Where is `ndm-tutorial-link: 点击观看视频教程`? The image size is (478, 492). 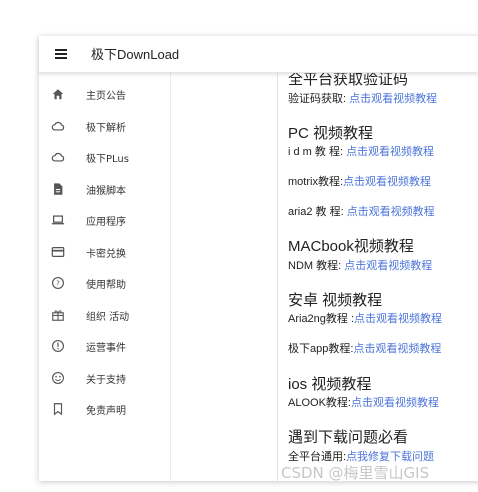
ndm-tutorial-link: 点击观看视频教程 is located at coordinates (388, 266).